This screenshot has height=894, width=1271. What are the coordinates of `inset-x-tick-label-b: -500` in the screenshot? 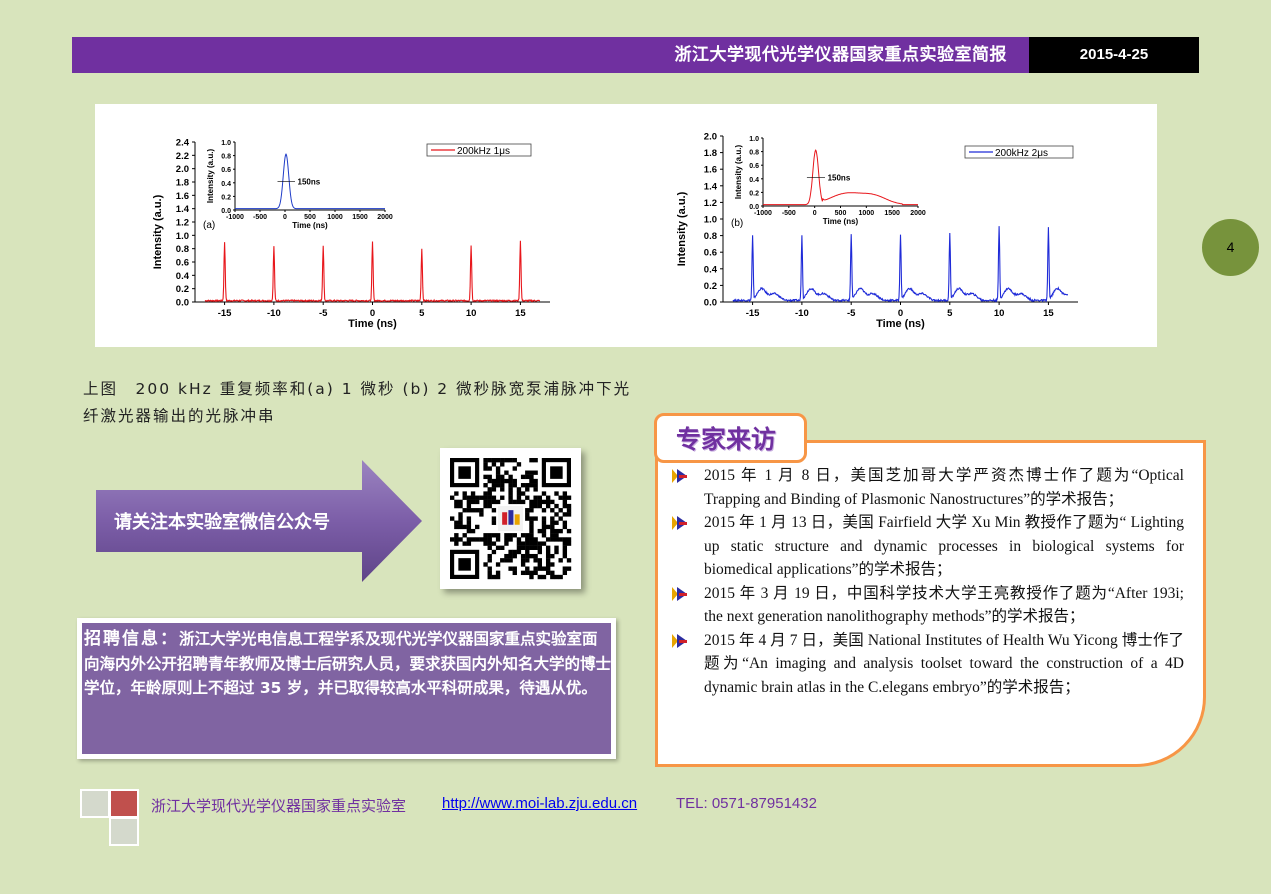 It's located at (789, 213).